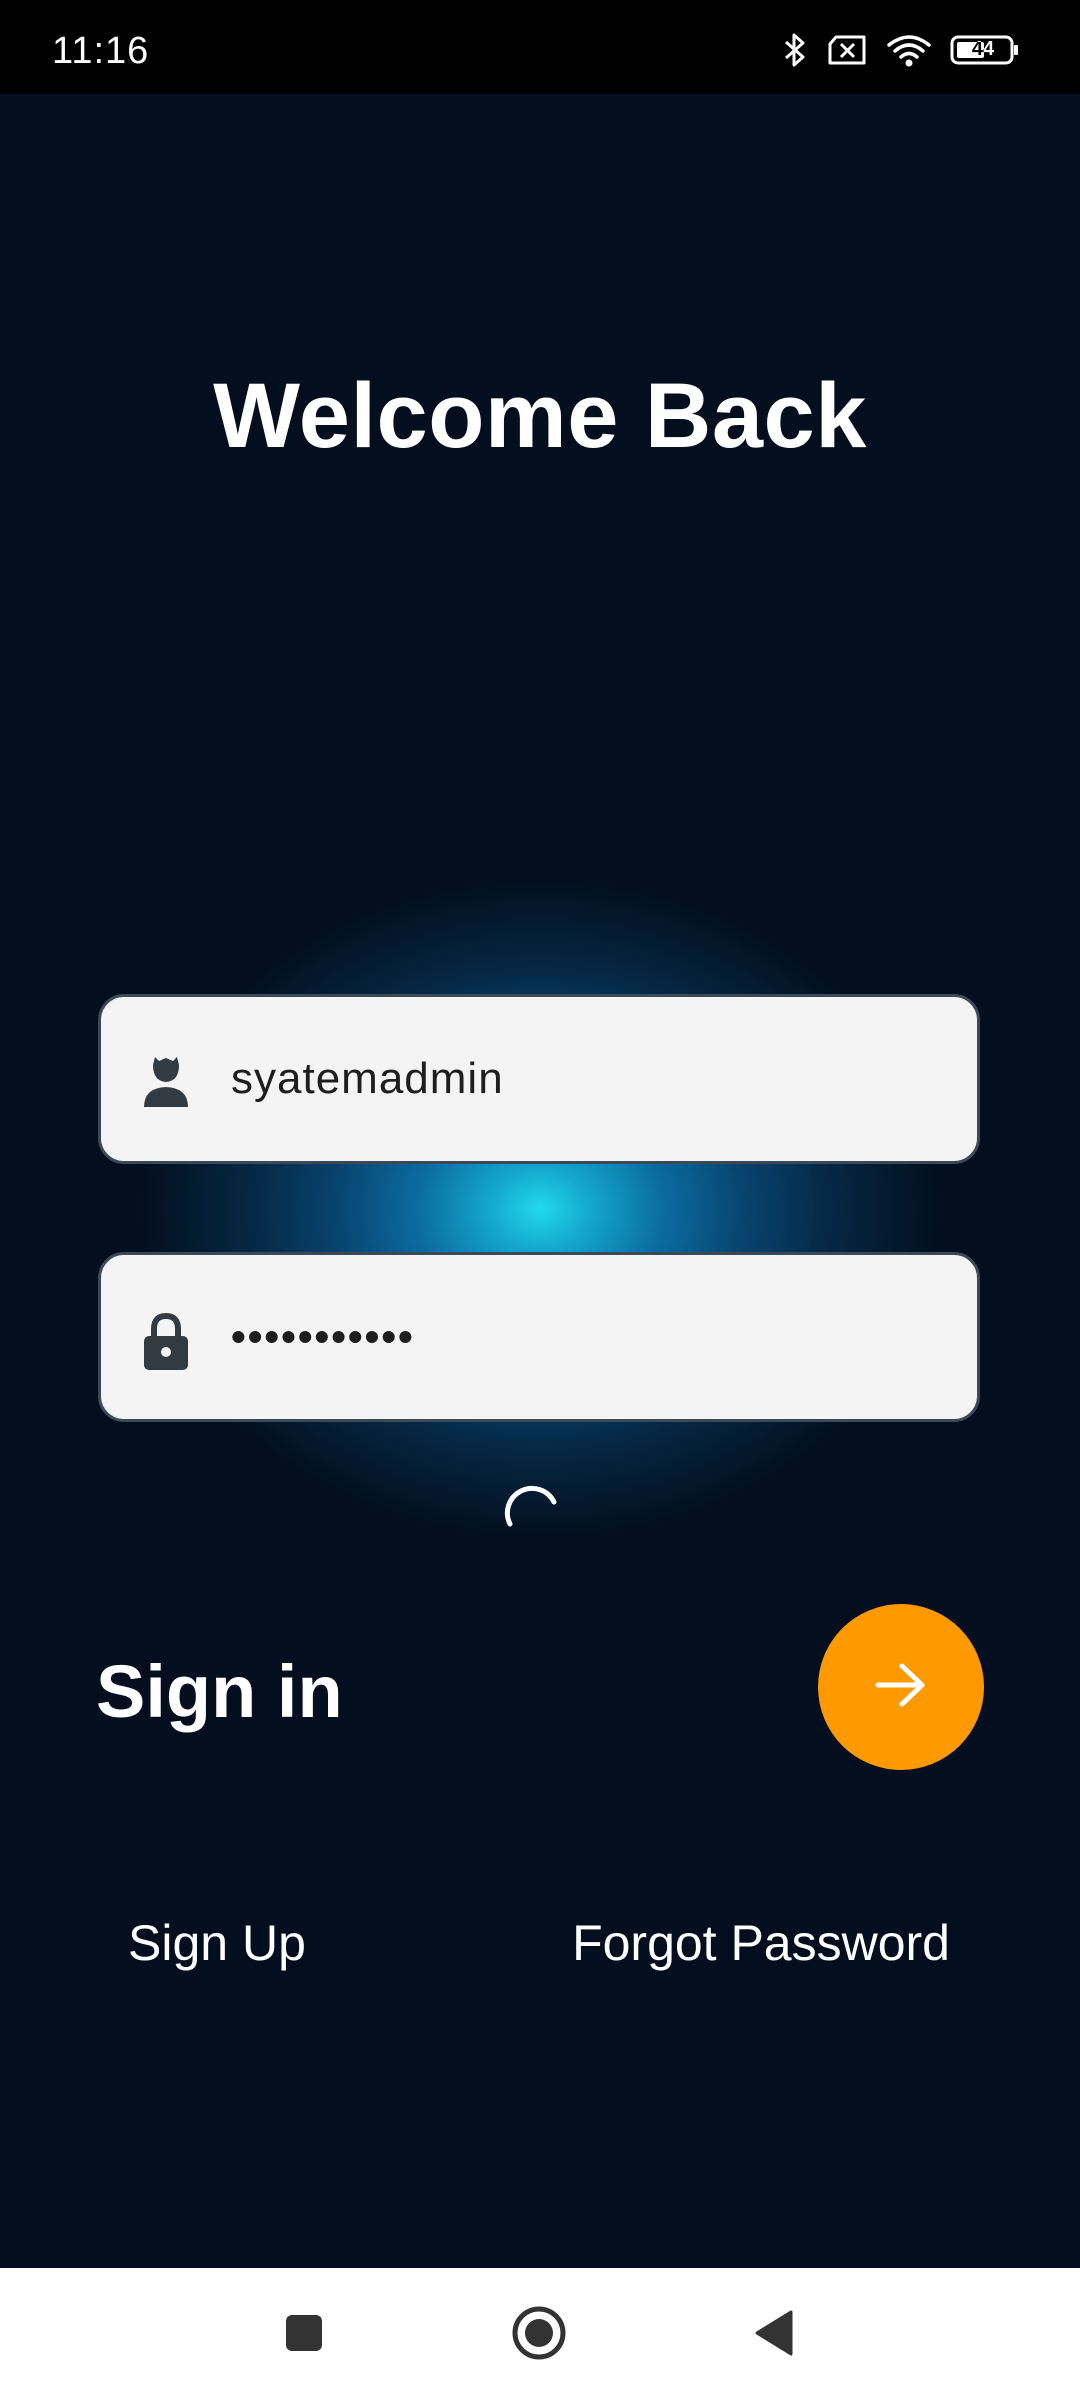  Describe the element at coordinates (539, 1337) in the screenshot. I see `password-field: •••••••••••` at that location.